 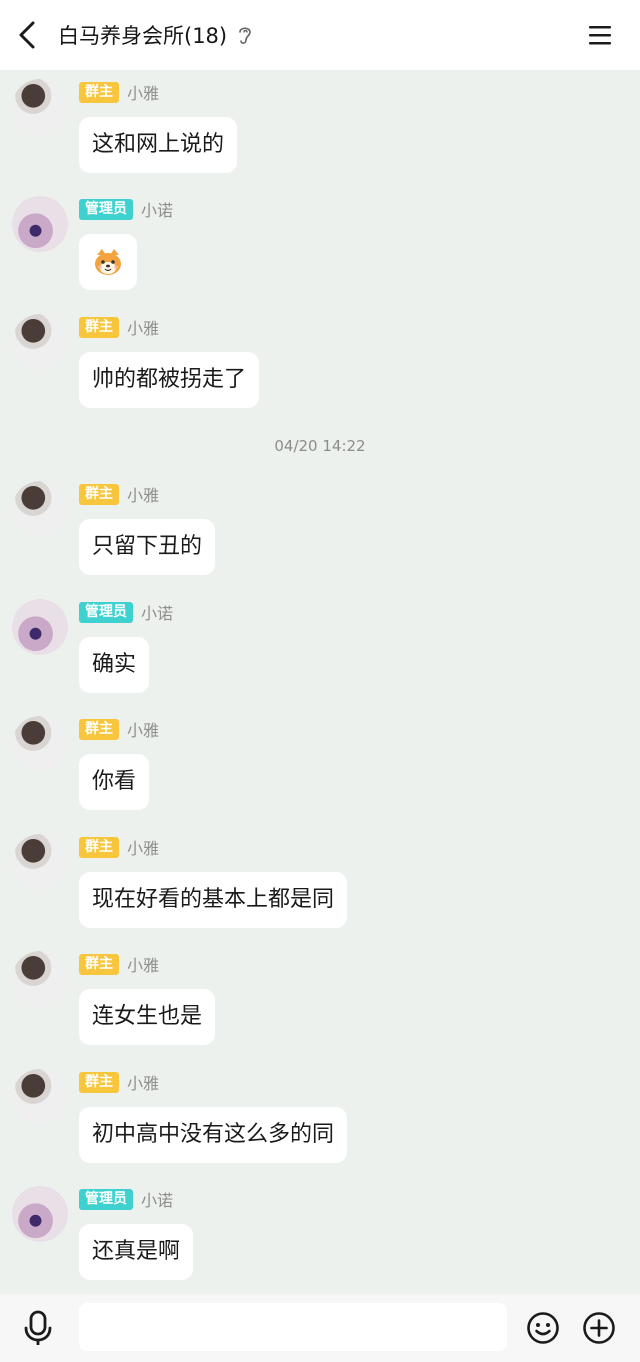 What do you see at coordinates (599, 1328) in the screenshot?
I see `plus-circle-icon` at bounding box center [599, 1328].